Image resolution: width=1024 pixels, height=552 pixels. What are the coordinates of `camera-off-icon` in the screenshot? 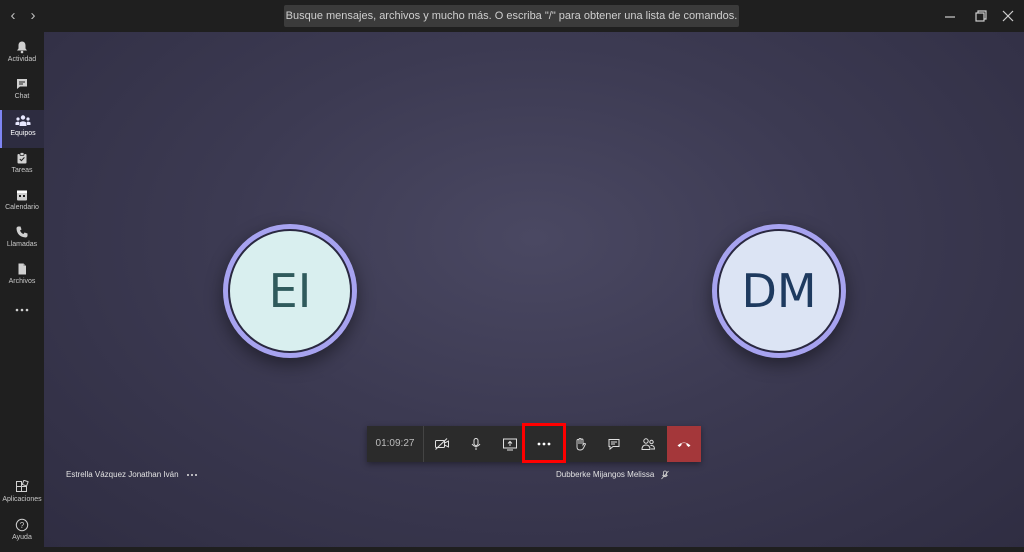 It's located at (442, 444).